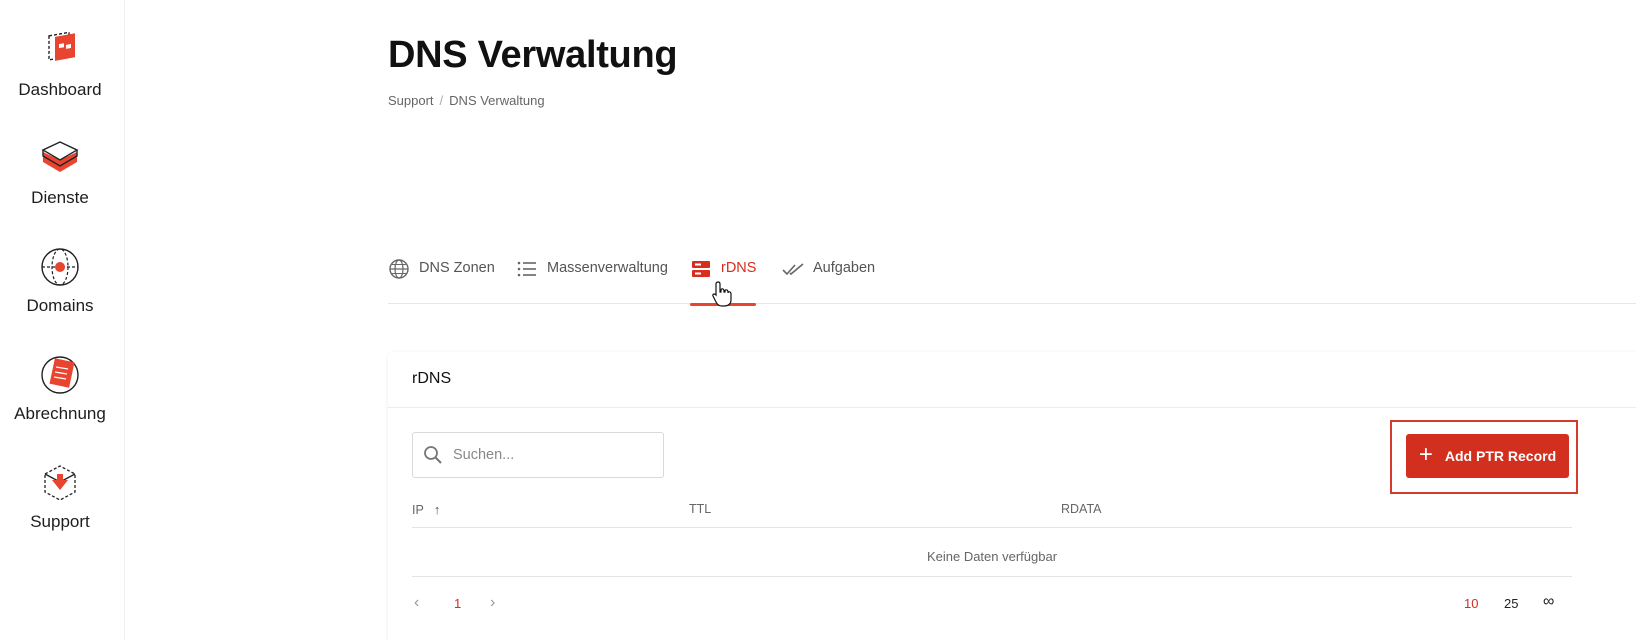 This screenshot has width=1636, height=640. Describe the element at coordinates (416, 603) in the screenshot. I see `pagination-prev-button: ‹` at that location.